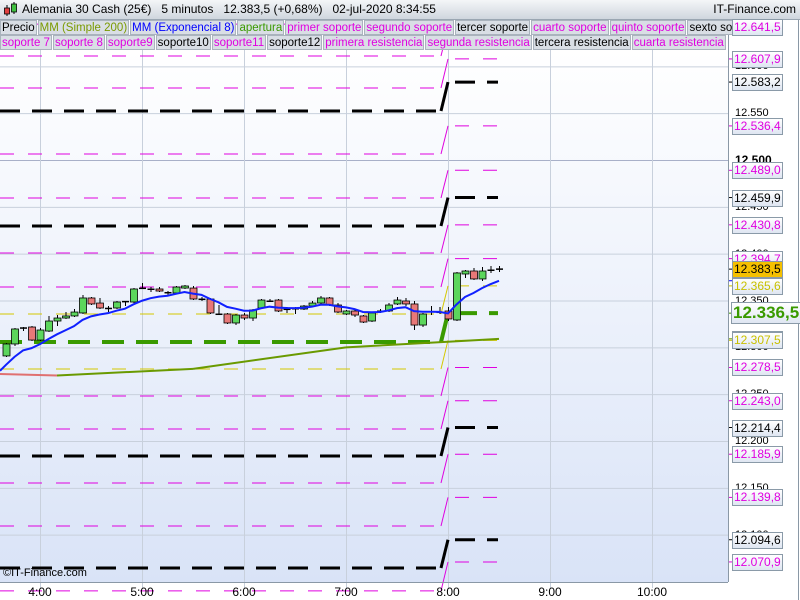 This screenshot has width=800, height=600. I want to click on time-tick-label: 4:00, so click(40, 592).